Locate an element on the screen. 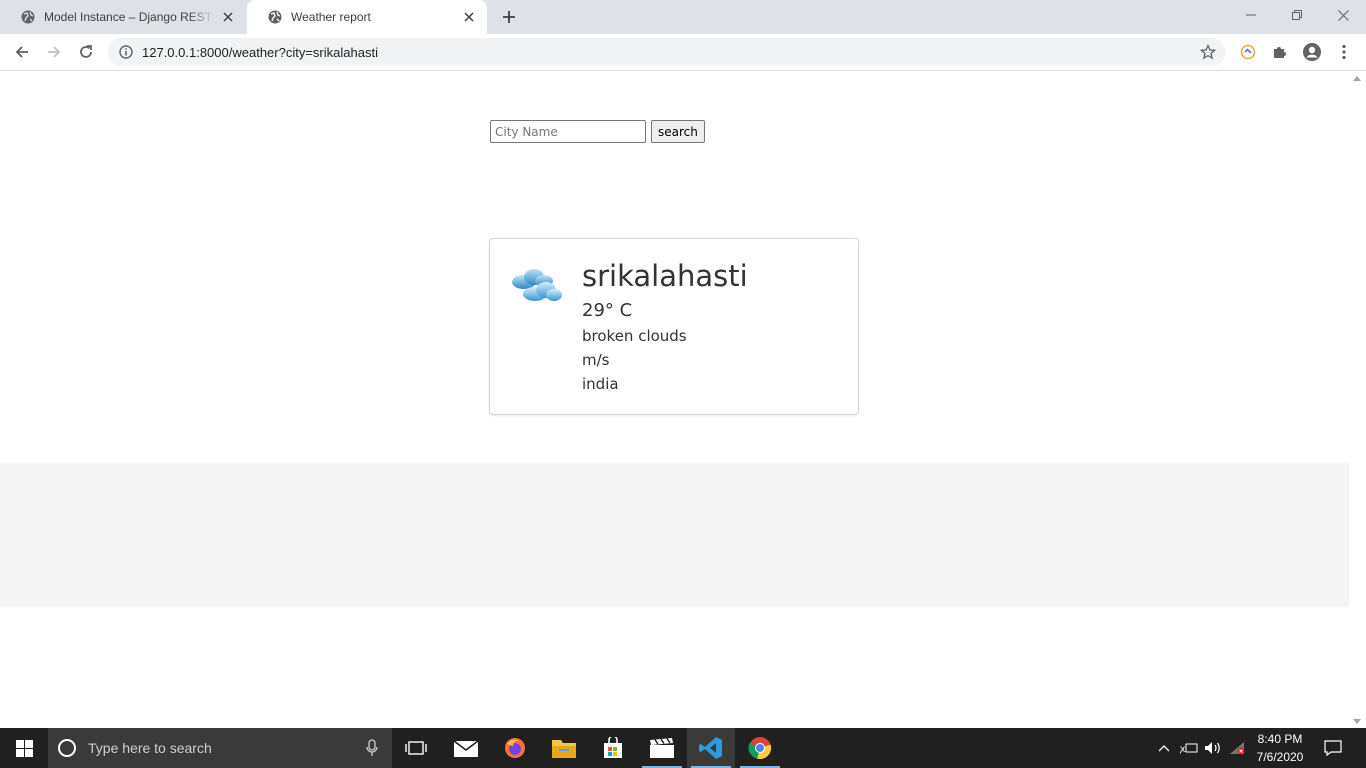  taskbar-mail is located at coordinates (466, 748).